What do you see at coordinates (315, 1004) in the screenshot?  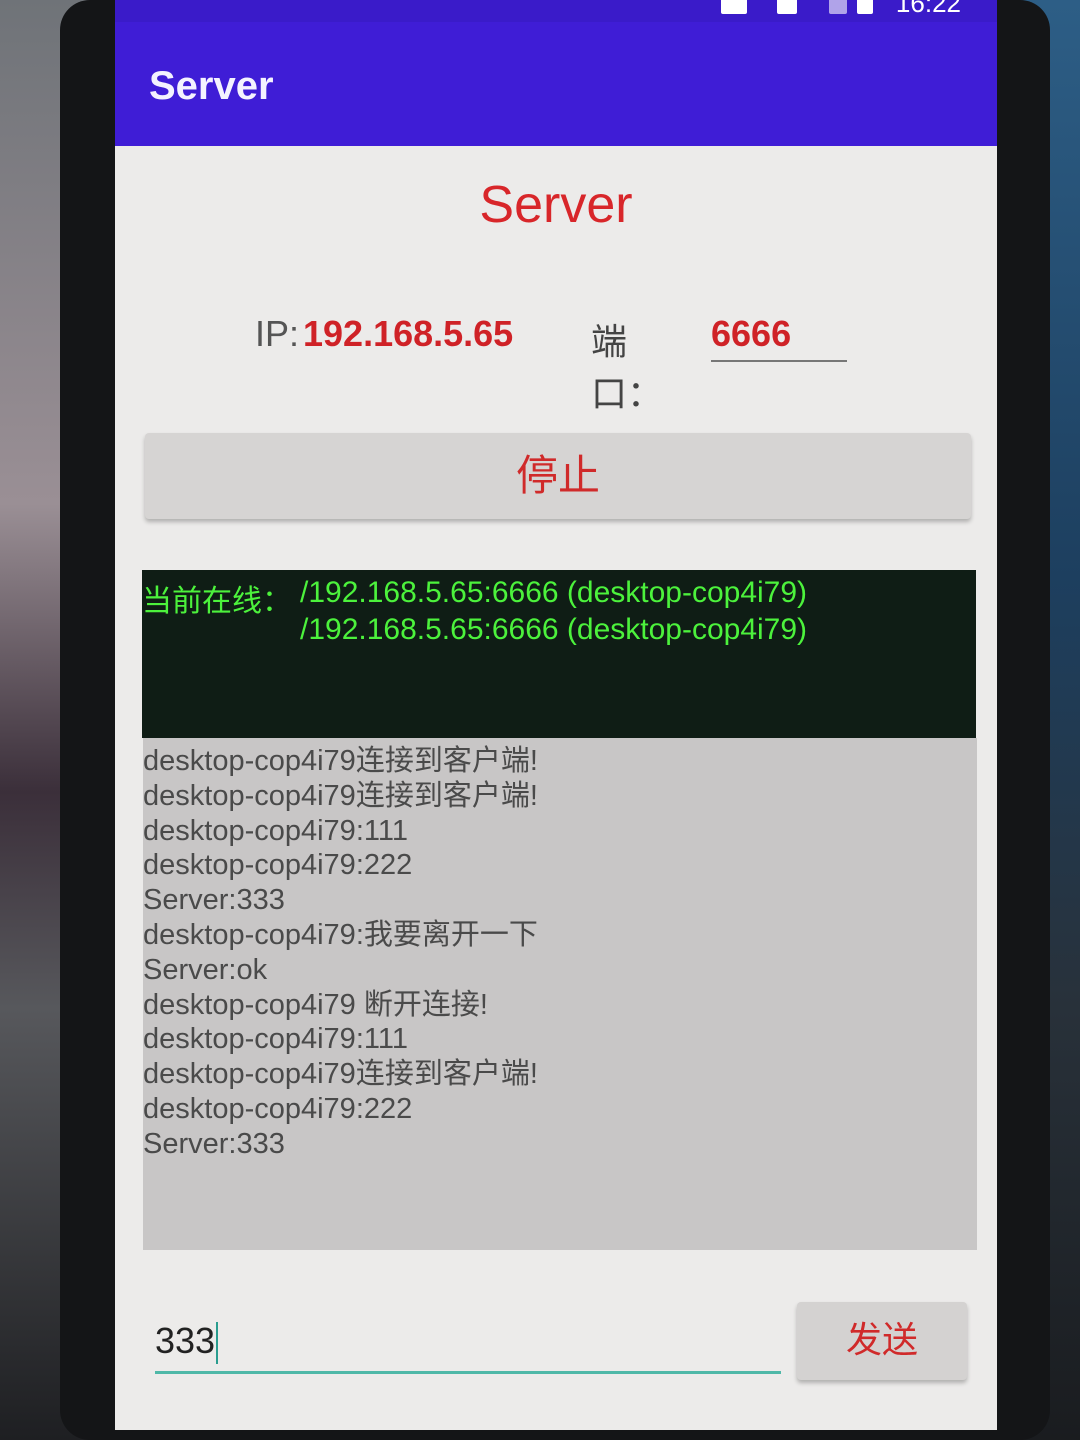 I see `log-line: desktop-cop4i79 断开连接!` at bounding box center [315, 1004].